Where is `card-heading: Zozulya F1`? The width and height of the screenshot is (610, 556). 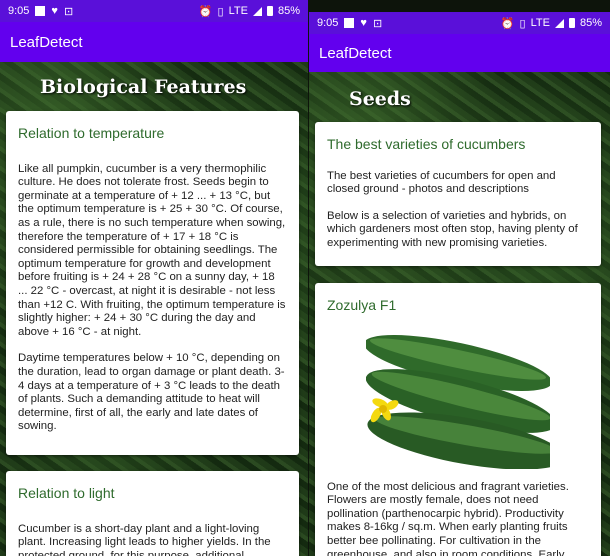 card-heading: Zozulya F1 is located at coordinates (362, 305).